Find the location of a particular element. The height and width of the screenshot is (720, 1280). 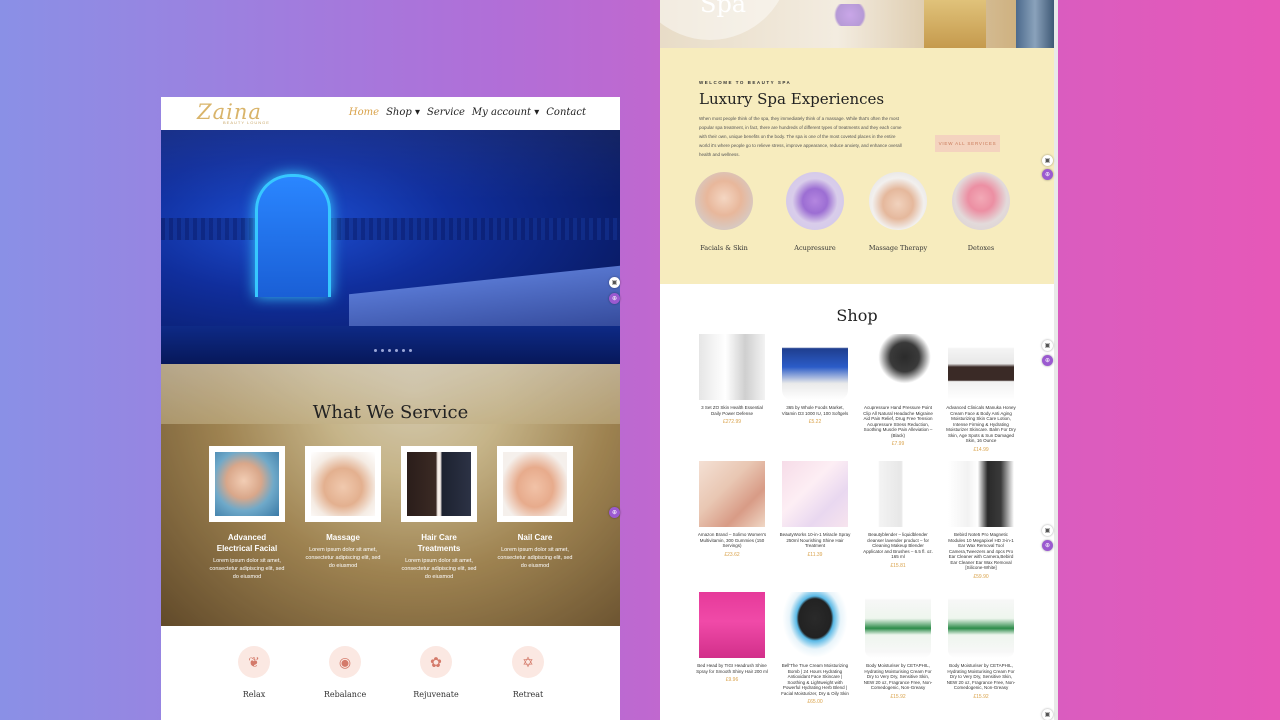

flower-icon: ✿ is located at coordinates (436, 662).